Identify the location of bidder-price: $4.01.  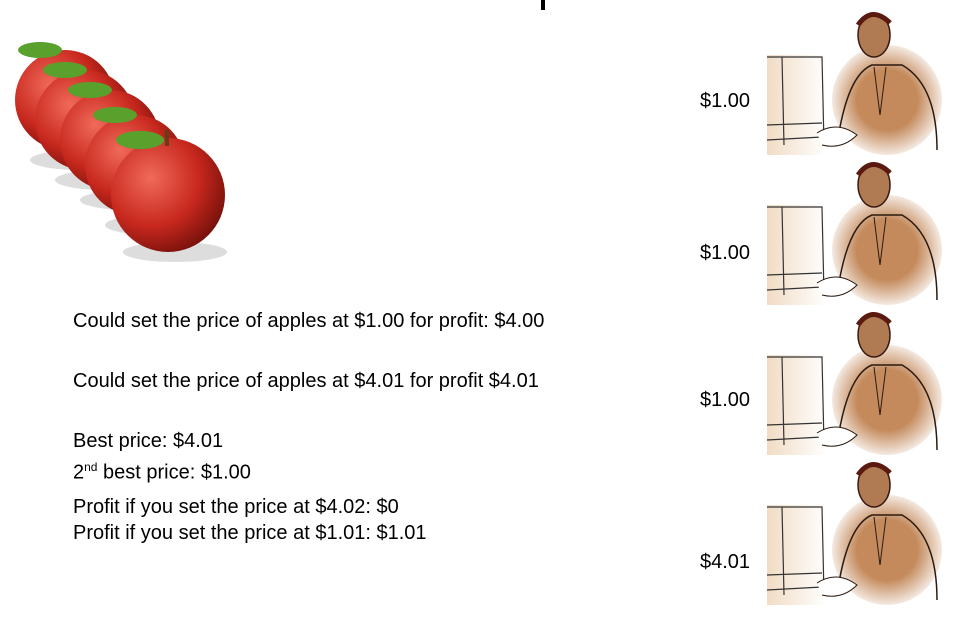
(725, 562).